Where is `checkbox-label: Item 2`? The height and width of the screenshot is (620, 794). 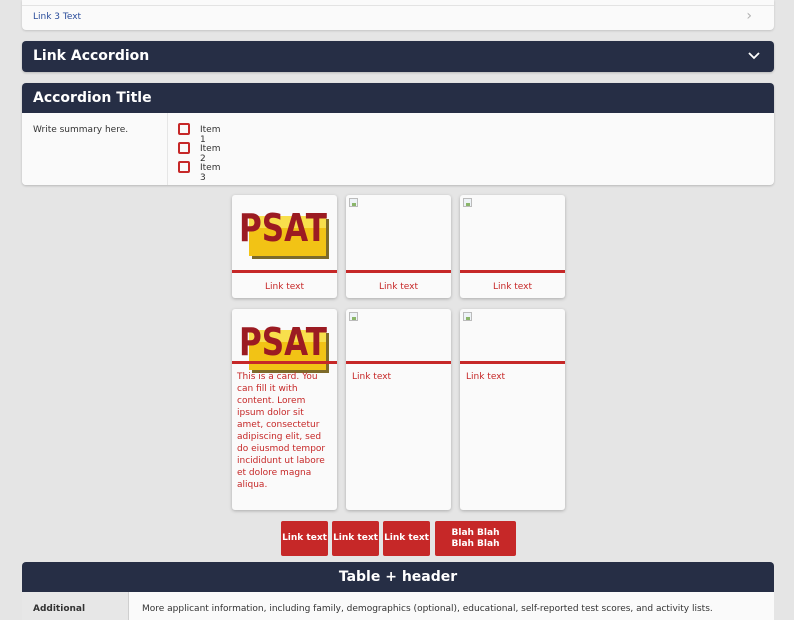
checkbox-label: Item 2 is located at coordinates (210, 154).